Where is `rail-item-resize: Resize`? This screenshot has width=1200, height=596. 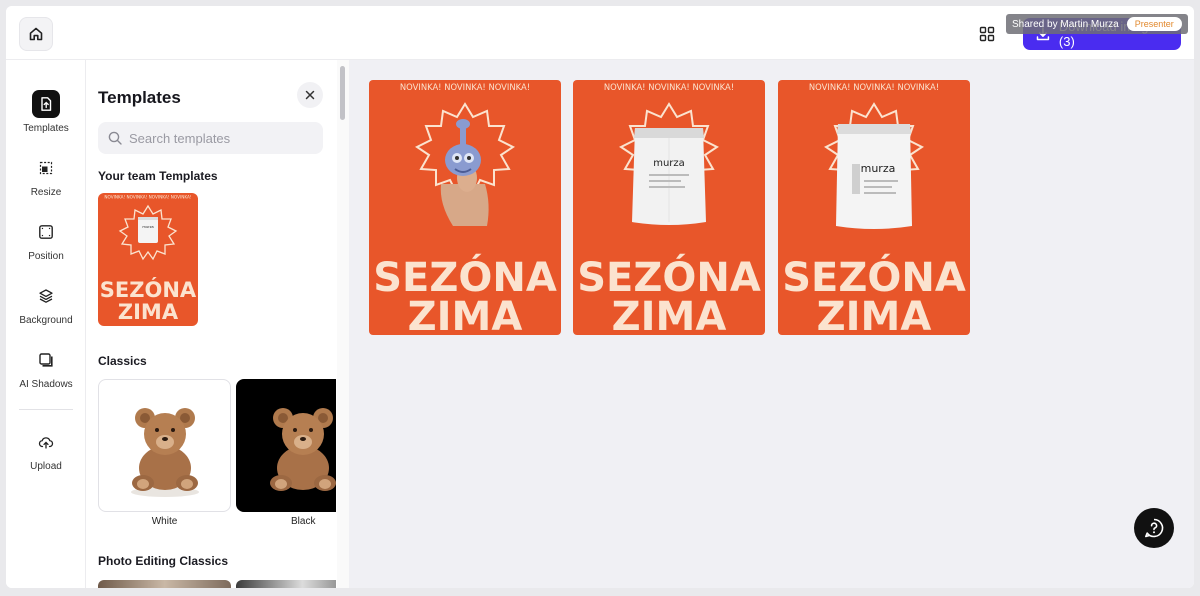 rail-item-resize: Resize is located at coordinates (46, 179).